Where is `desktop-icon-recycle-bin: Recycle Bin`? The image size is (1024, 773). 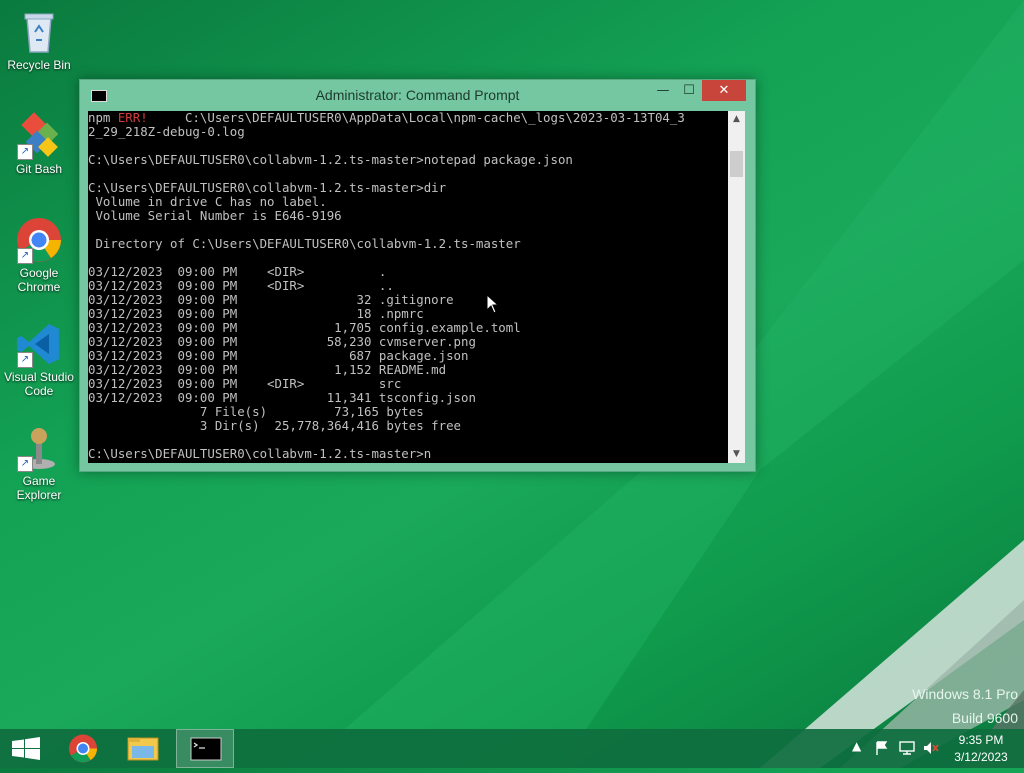 desktop-icon-recycle-bin: Recycle Bin is located at coordinates (39, 40).